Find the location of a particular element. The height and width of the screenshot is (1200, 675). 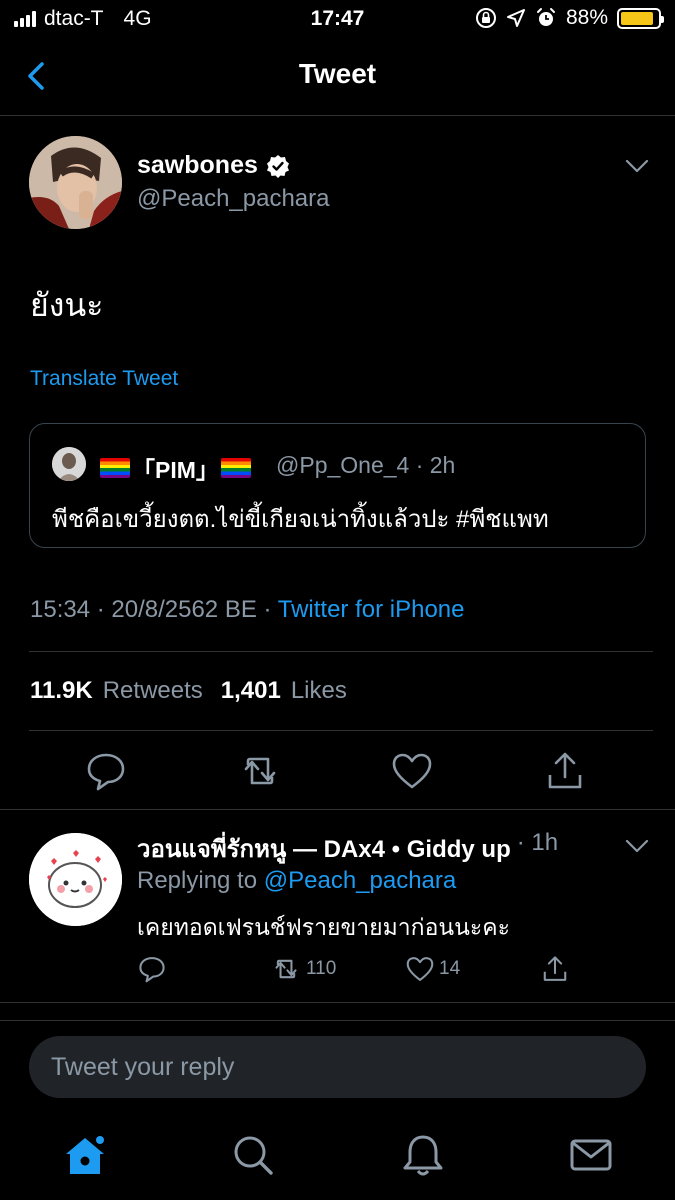

nav-bar: Tweet is located at coordinates (337, 77).